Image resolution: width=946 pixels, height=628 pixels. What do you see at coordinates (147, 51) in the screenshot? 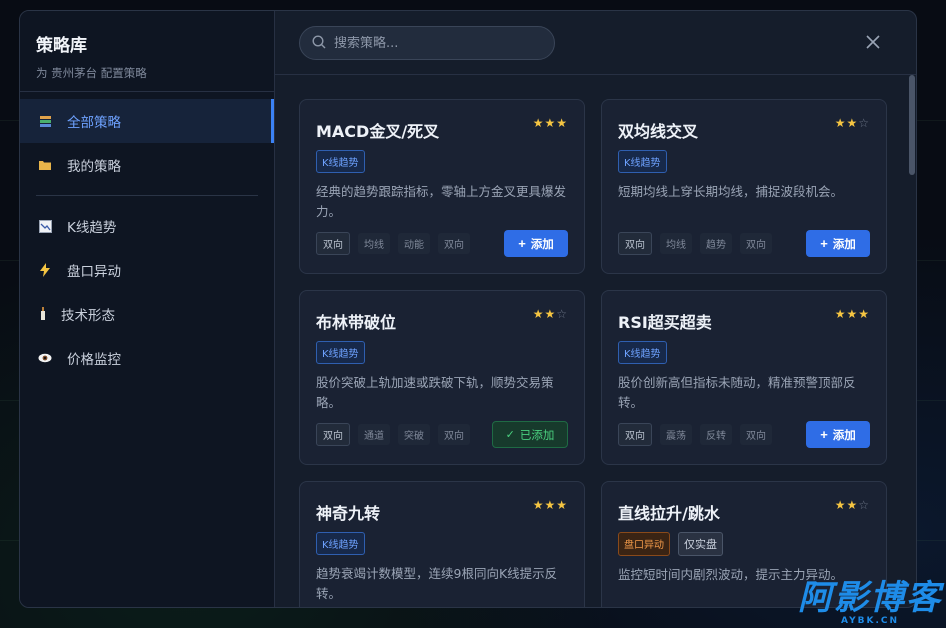
I see `sidebar-header: 策略库 为 贵州茅台 配置策略` at bounding box center [147, 51].